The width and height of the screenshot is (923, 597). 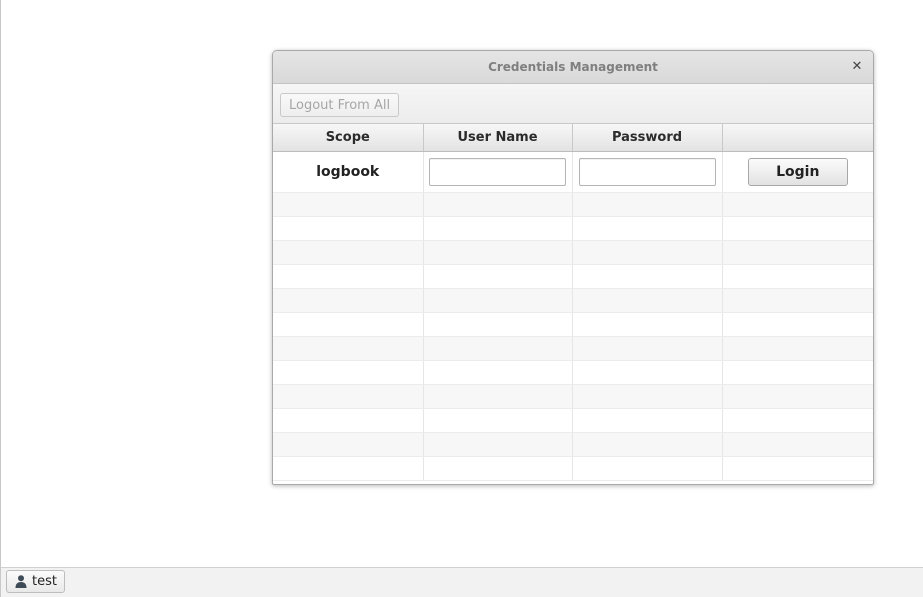 I want to click on username-input, so click(x=497, y=171).